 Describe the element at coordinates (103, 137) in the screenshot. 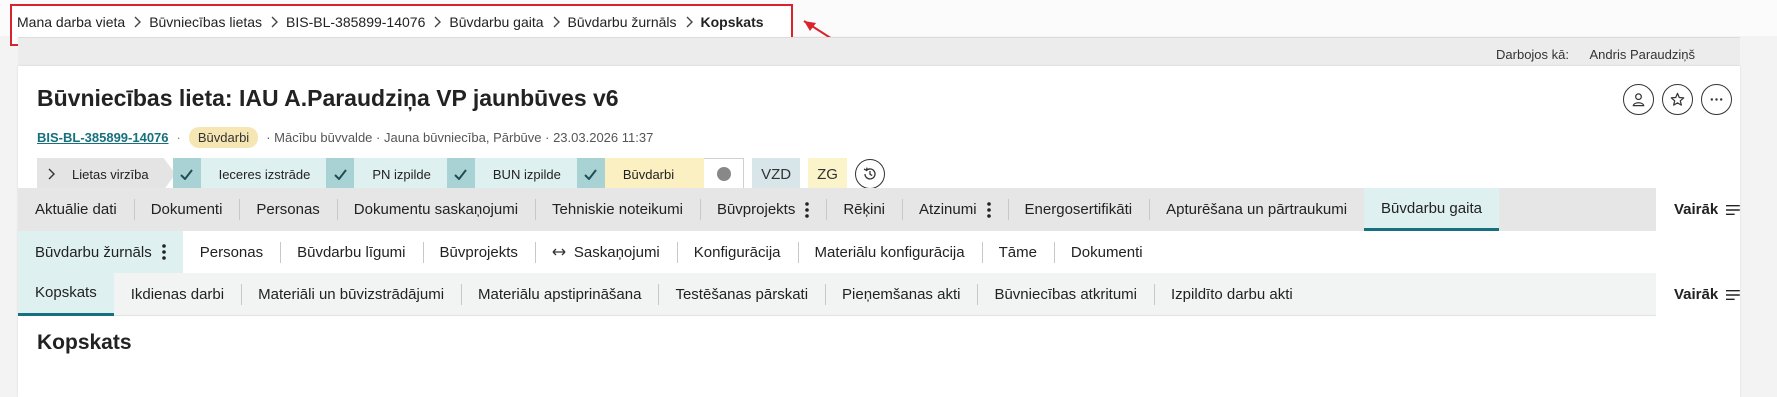

I see `case-number-link: BIS-BL-385899-14076` at that location.